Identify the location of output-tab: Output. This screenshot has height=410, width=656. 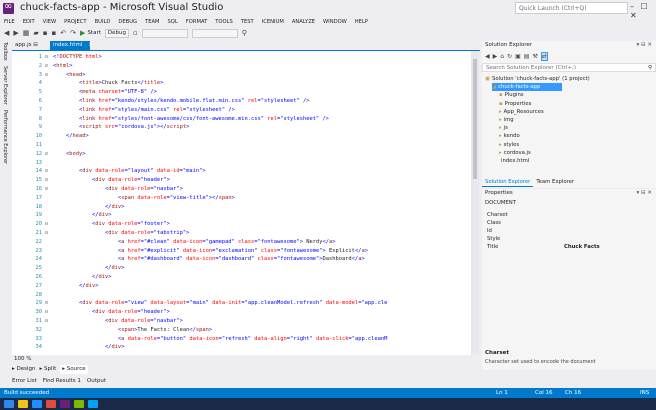
(96, 381).